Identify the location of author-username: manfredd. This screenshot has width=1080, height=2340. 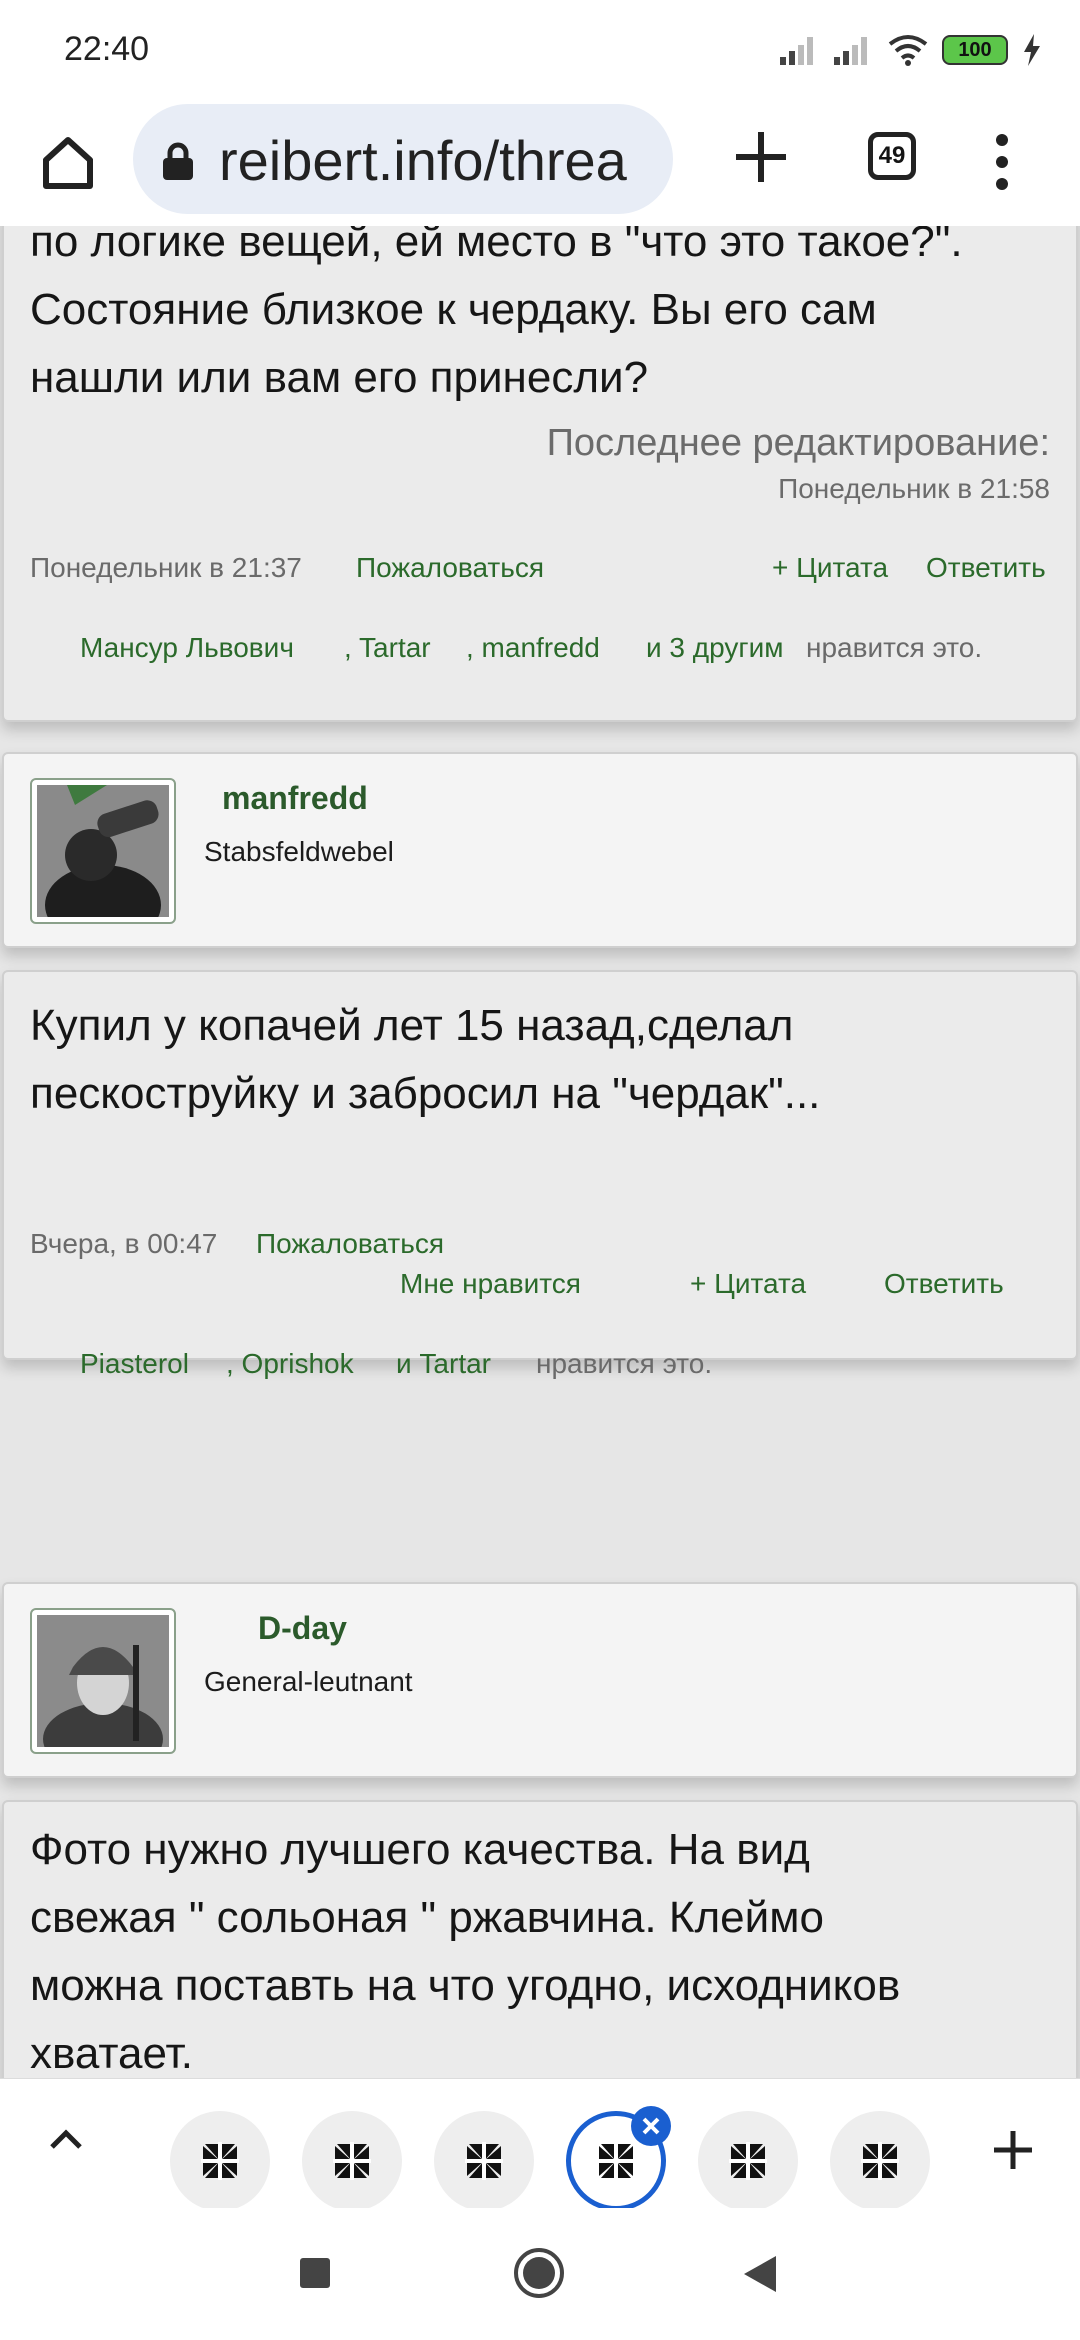
(295, 798).